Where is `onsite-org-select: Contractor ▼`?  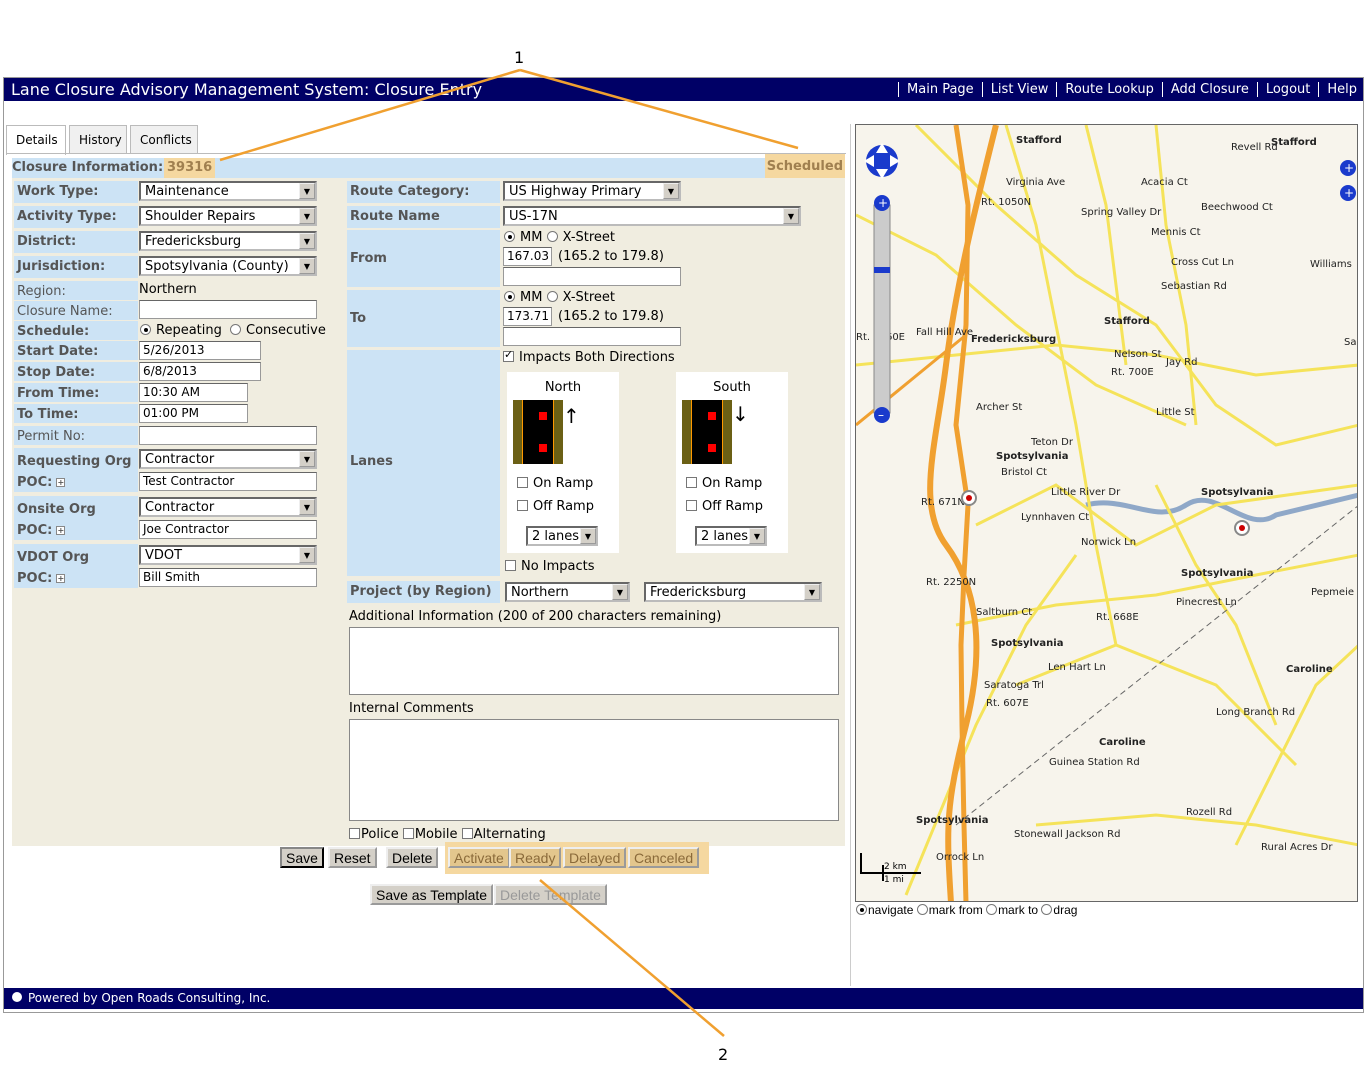 onsite-org-select: Contractor ▼ is located at coordinates (228, 507).